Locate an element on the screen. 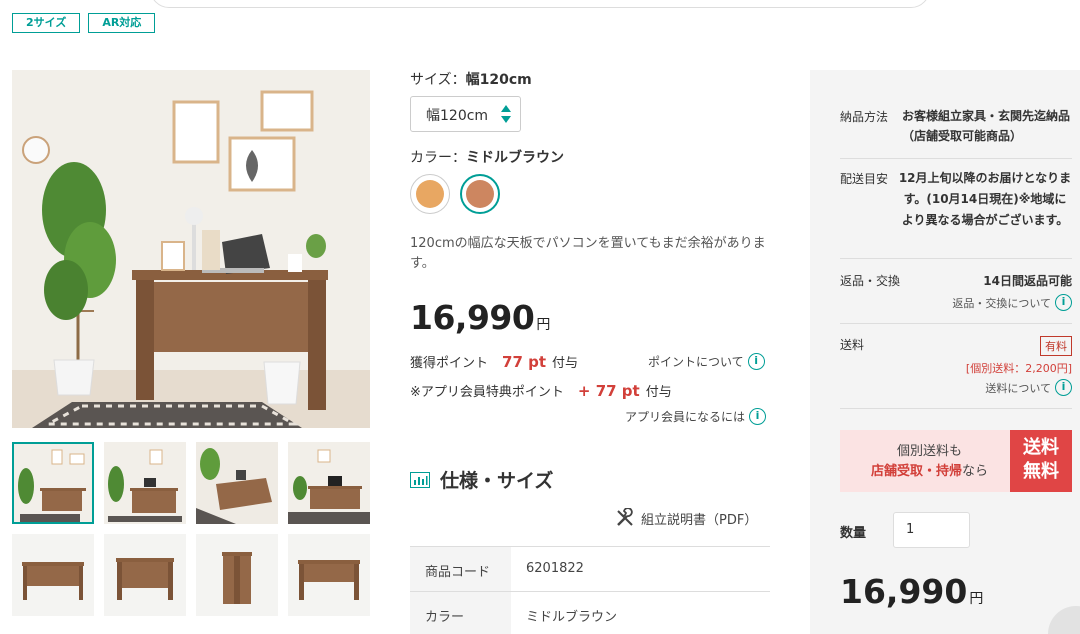 Image resolution: width=1080 pixels, height=634 pixels. price-amount: 16,990 is located at coordinates (472, 317).